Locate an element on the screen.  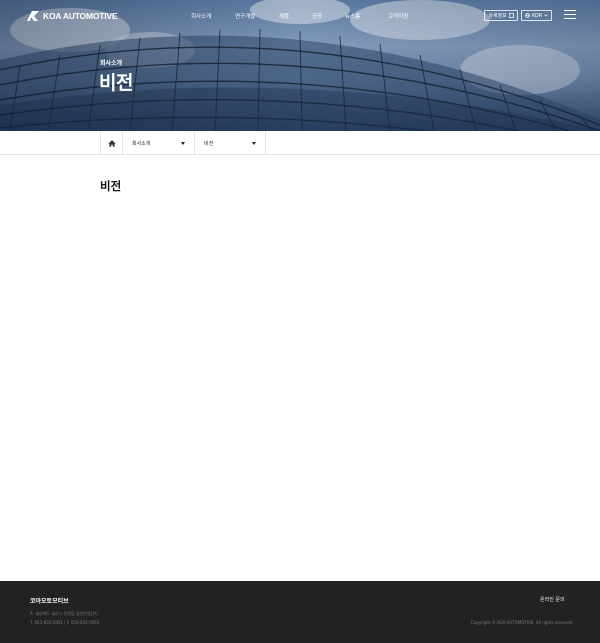
page-title: 비전 is located at coordinates (111, 186).